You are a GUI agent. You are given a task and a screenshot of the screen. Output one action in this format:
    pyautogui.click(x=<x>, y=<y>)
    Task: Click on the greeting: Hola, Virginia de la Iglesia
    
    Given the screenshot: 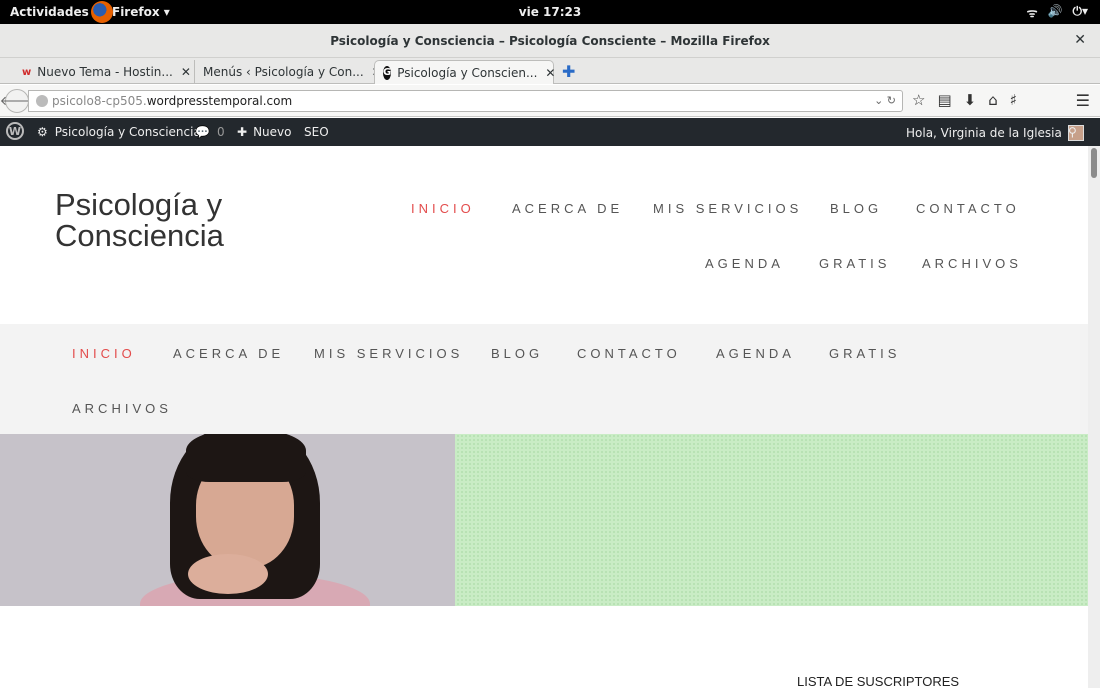 What is the action you would take?
    pyautogui.click(x=984, y=133)
    